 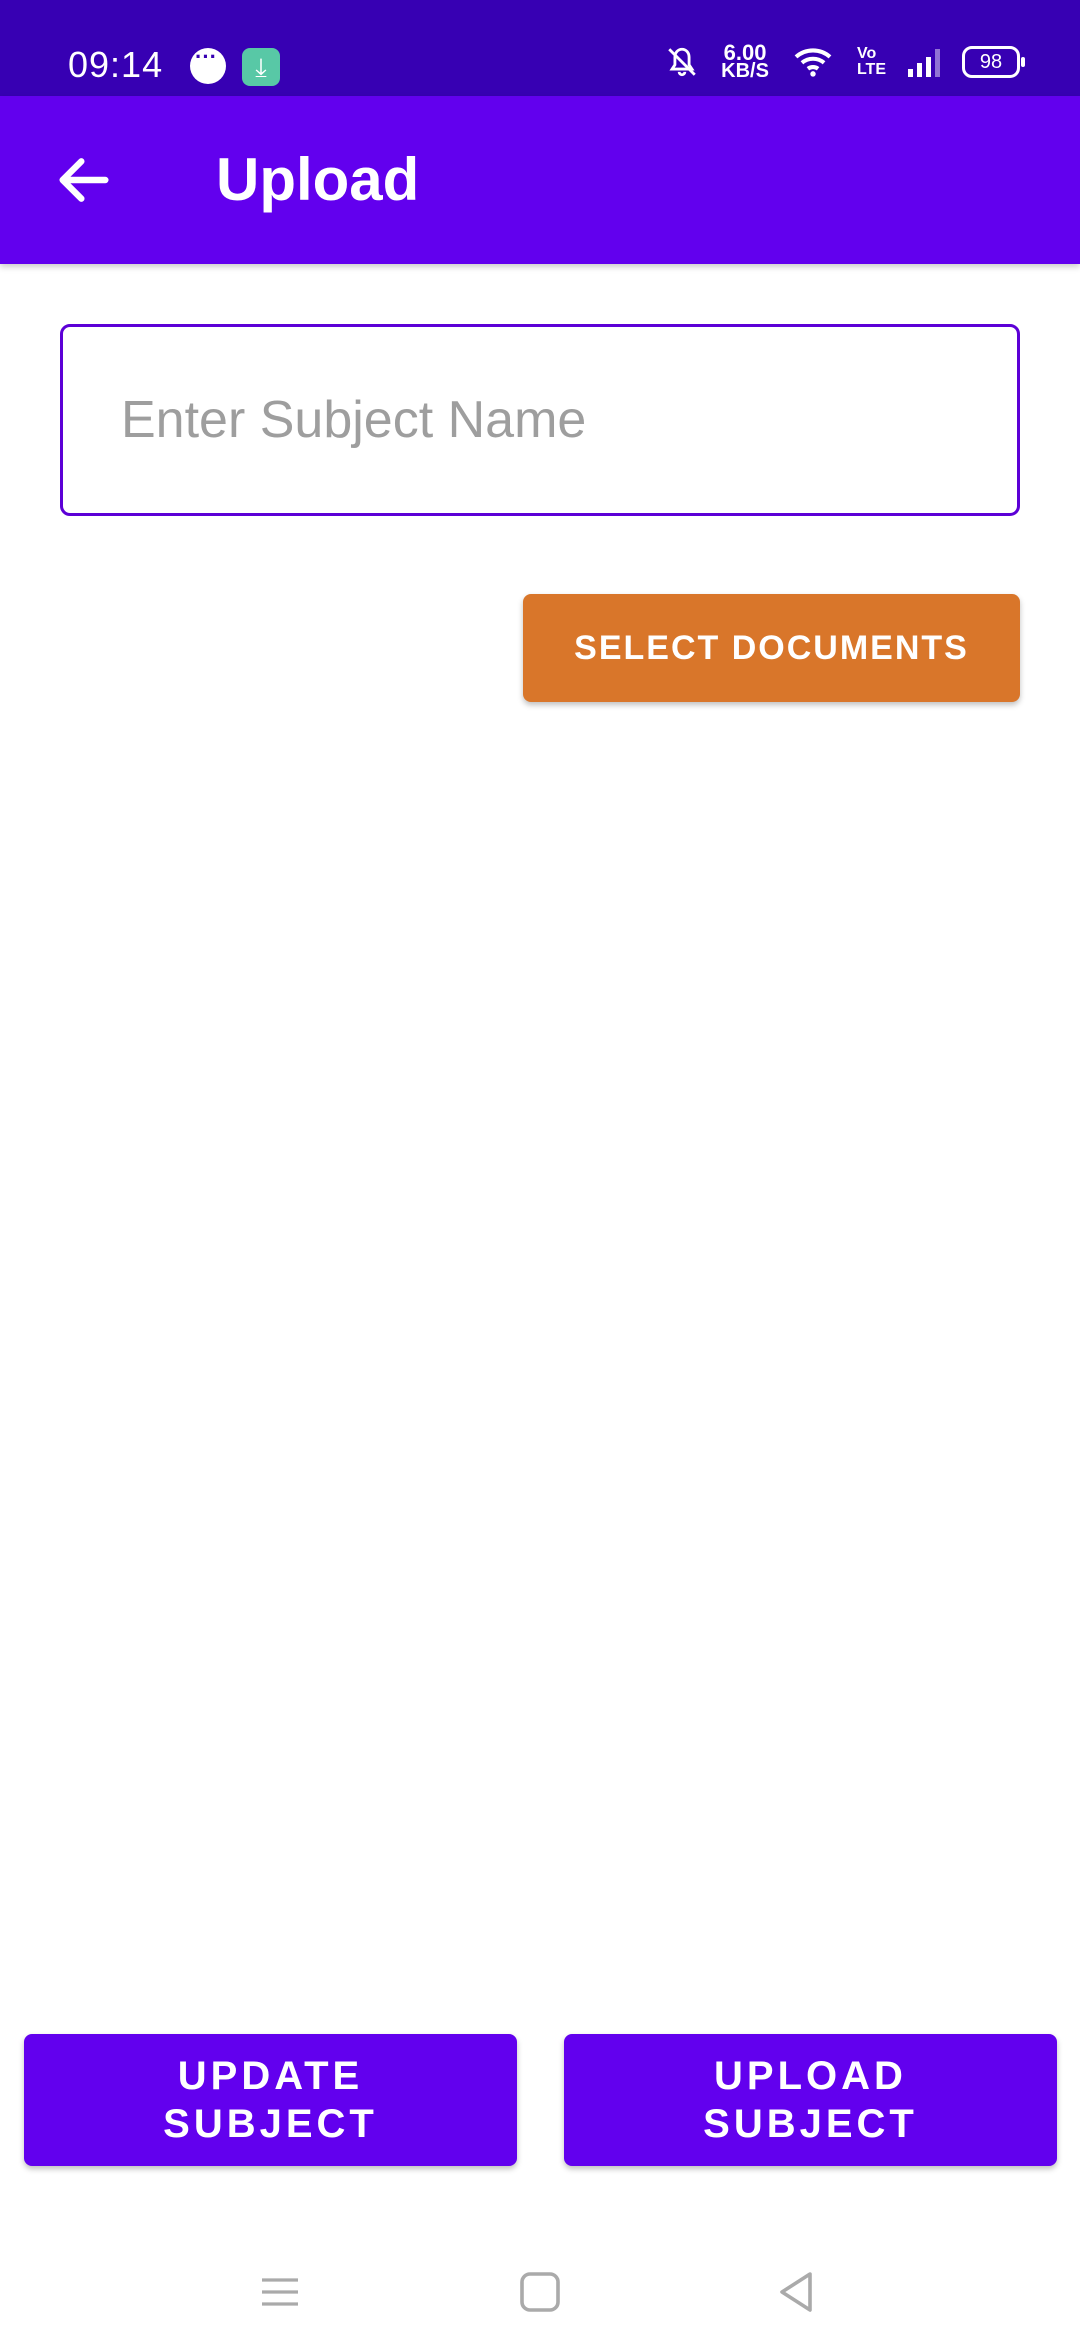 What do you see at coordinates (318, 179) in the screenshot?
I see `page-title: Upload` at bounding box center [318, 179].